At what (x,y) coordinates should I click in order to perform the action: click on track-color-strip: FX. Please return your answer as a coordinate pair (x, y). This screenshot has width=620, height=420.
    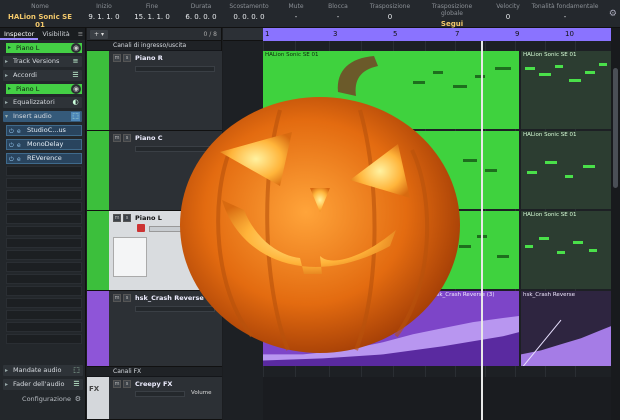
    Looking at the image, I should click on (98, 398).